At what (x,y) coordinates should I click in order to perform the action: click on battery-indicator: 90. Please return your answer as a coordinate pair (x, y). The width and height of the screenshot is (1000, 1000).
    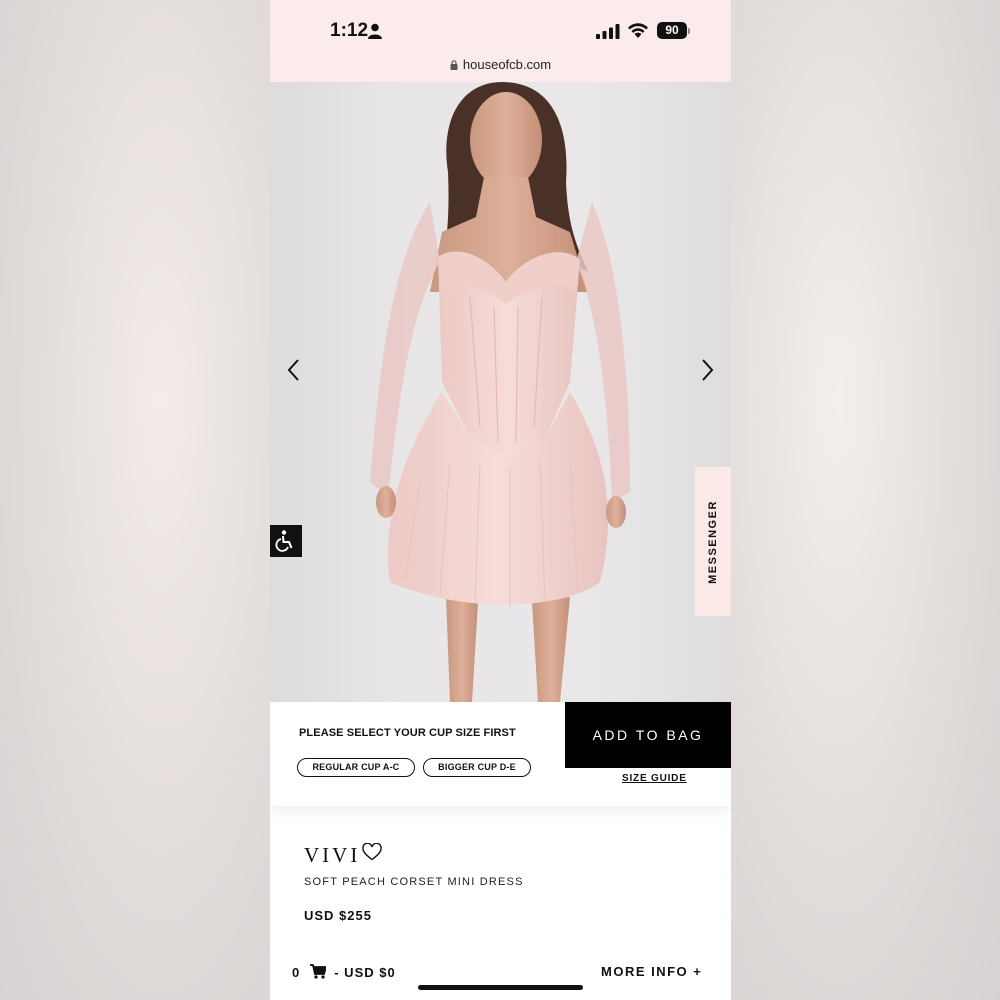
    Looking at the image, I should click on (672, 30).